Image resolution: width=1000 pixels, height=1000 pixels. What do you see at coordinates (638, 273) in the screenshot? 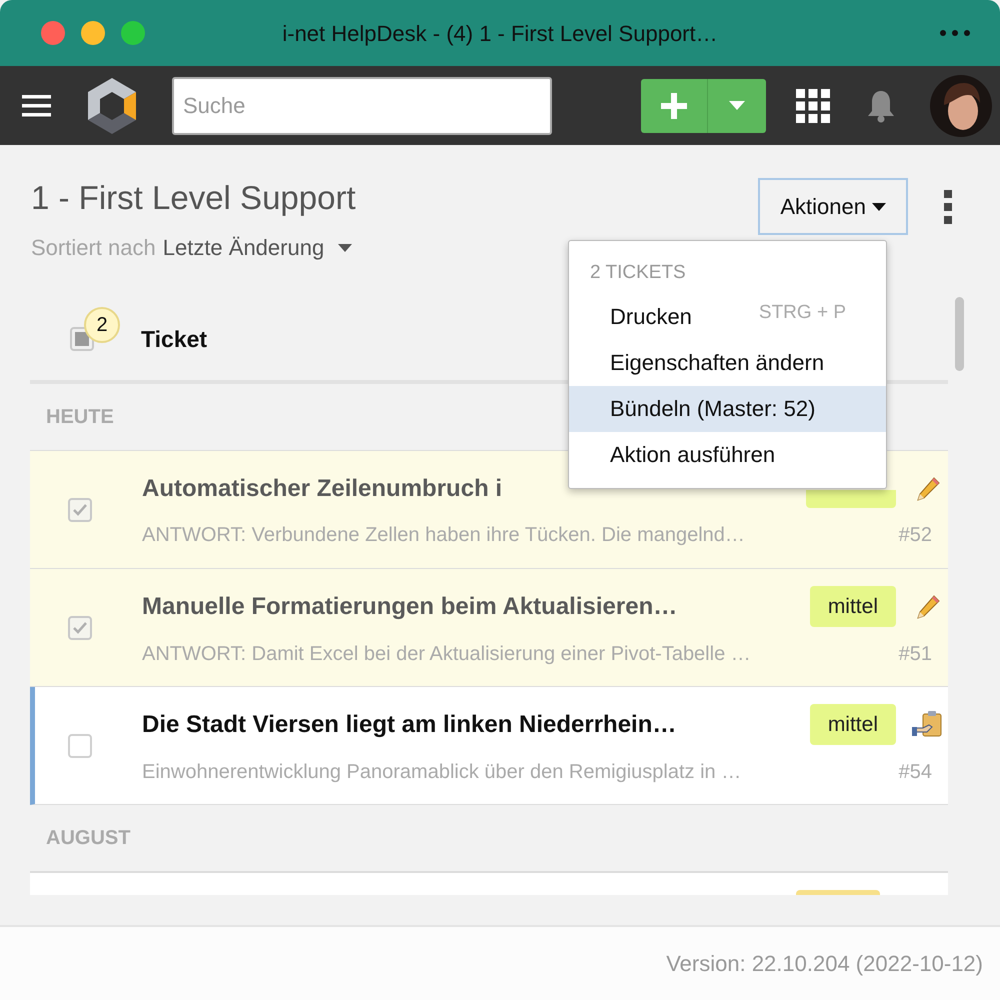
I see `menu-heading: 2 TICKETS` at bounding box center [638, 273].